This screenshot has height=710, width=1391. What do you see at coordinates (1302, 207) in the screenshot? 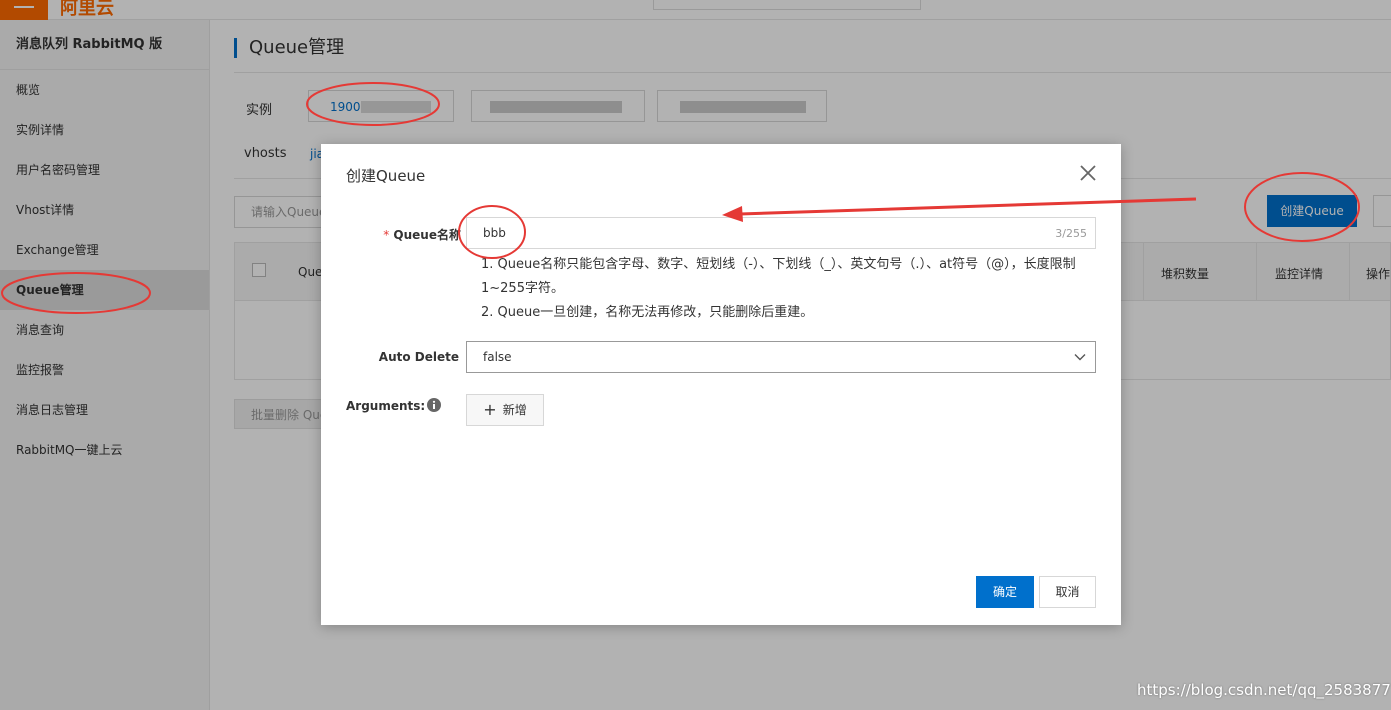
I see `annotation-circle-create` at bounding box center [1302, 207].